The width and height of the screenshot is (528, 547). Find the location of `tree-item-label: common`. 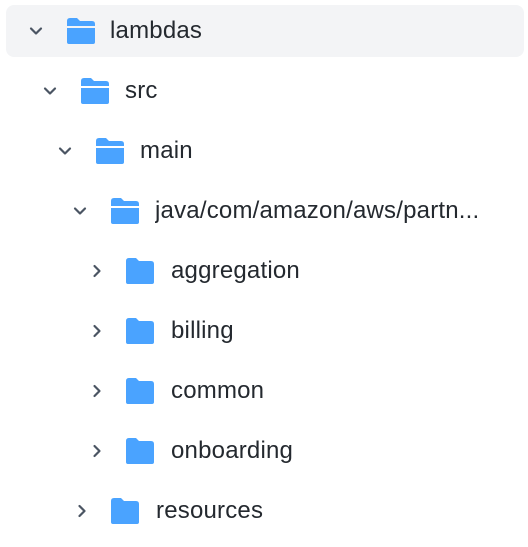

tree-item-label: common is located at coordinates (218, 390).